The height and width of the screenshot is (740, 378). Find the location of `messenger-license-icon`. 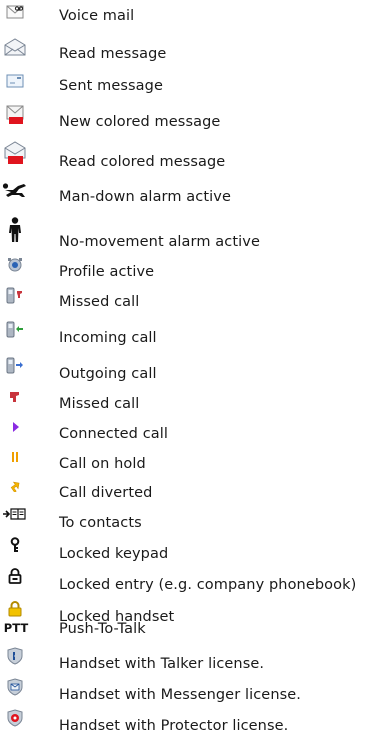

messenger-license-icon is located at coordinates (15, 687).